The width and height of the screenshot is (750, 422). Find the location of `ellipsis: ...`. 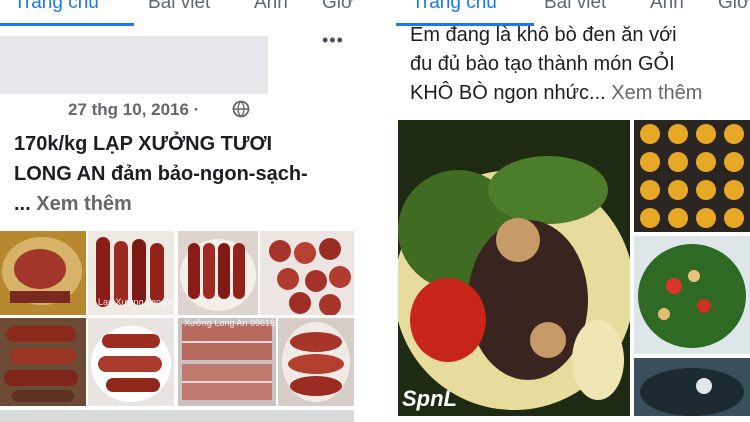

ellipsis: ... is located at coordinates (25, 204).